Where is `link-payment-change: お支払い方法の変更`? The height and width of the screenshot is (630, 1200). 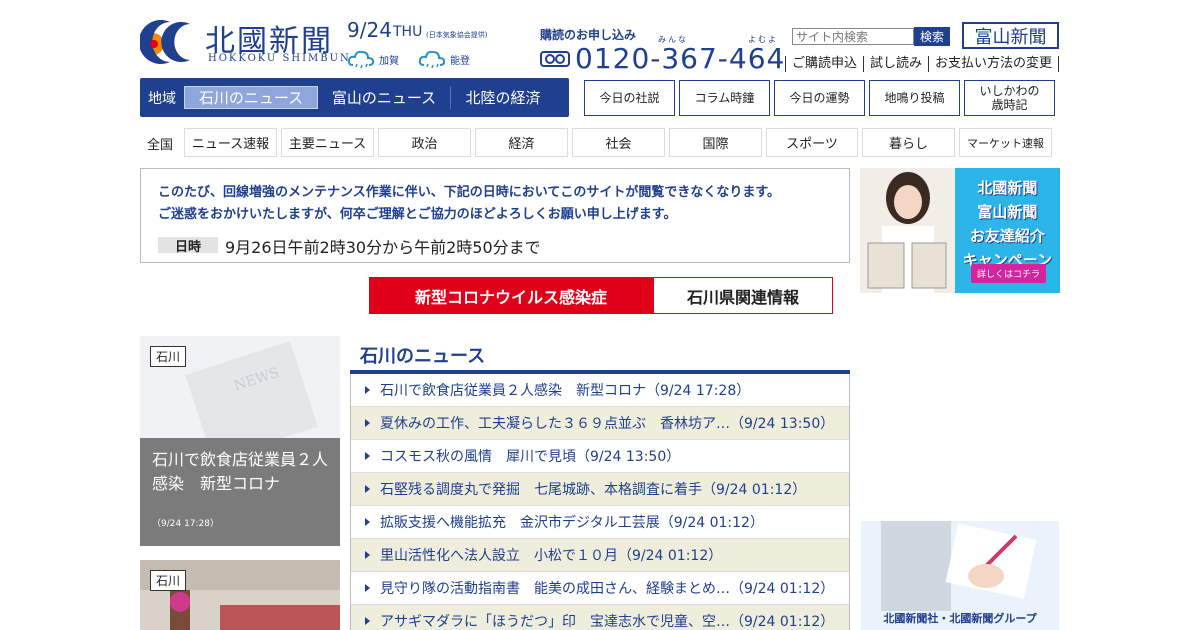
link-payment-change: お支払い方法の変更 is located at coordinates (994, 64).